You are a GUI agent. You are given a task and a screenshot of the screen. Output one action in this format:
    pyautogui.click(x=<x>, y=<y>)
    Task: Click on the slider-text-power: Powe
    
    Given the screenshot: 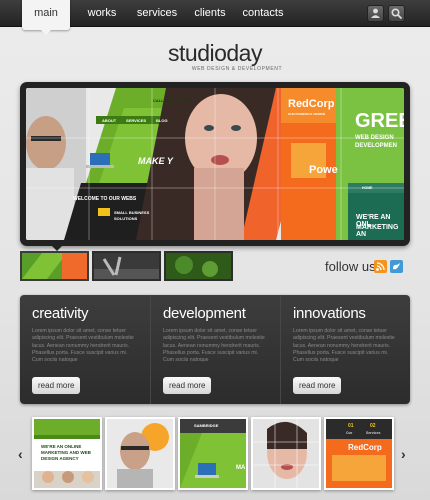 What is the action you would take?
    pyautogui.click(x=323, y=170)
    